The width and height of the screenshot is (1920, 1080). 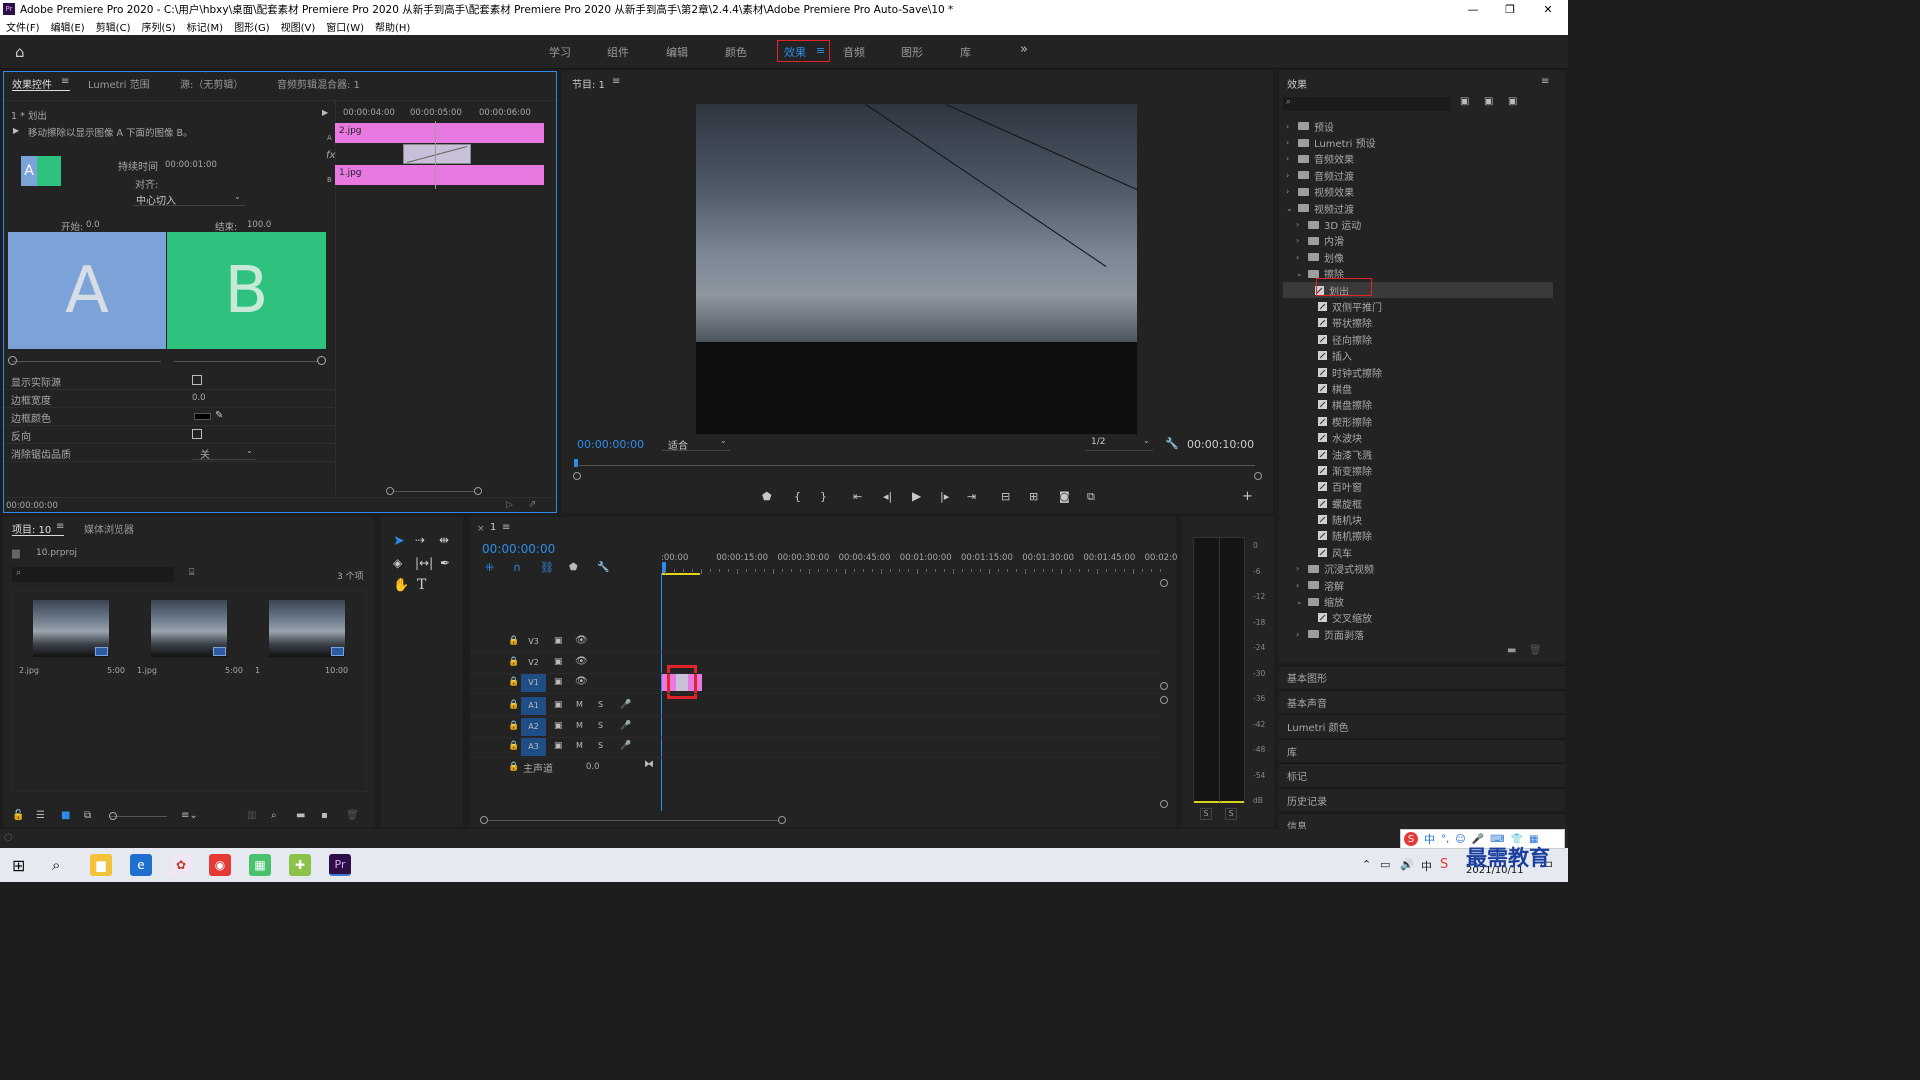 I want to click on solo-button: S, so click(x=600, y=704).